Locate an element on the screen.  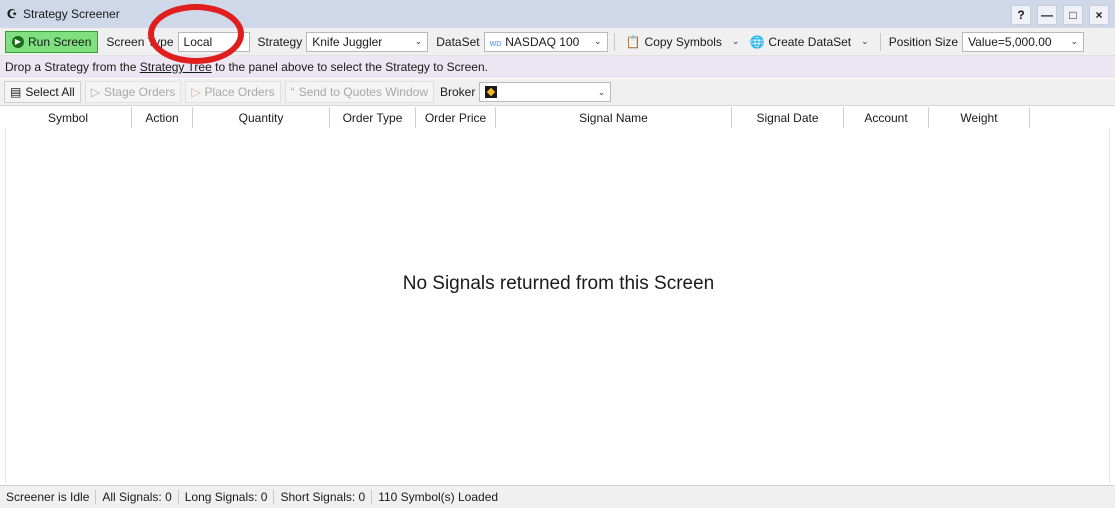
status-state: Screener is Idle is located at coordinates (48, 497).